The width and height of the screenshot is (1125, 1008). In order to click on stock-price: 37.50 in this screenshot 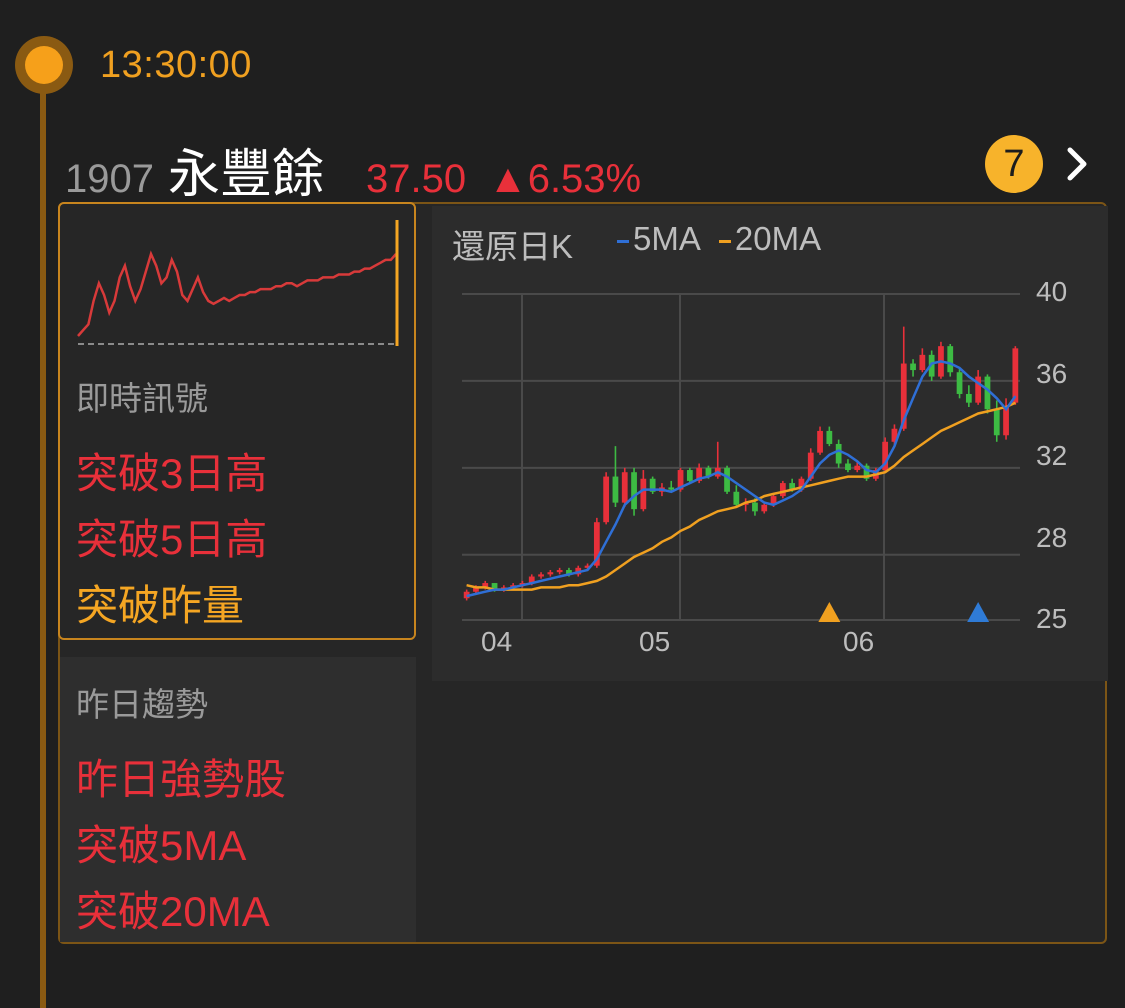, I will do `click(416, 179)`.